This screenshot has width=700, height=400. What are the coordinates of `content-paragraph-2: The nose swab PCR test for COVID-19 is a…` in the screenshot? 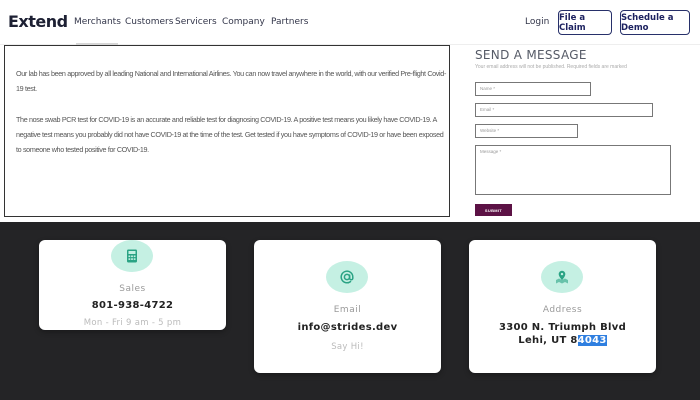 It's located at (230, 134).